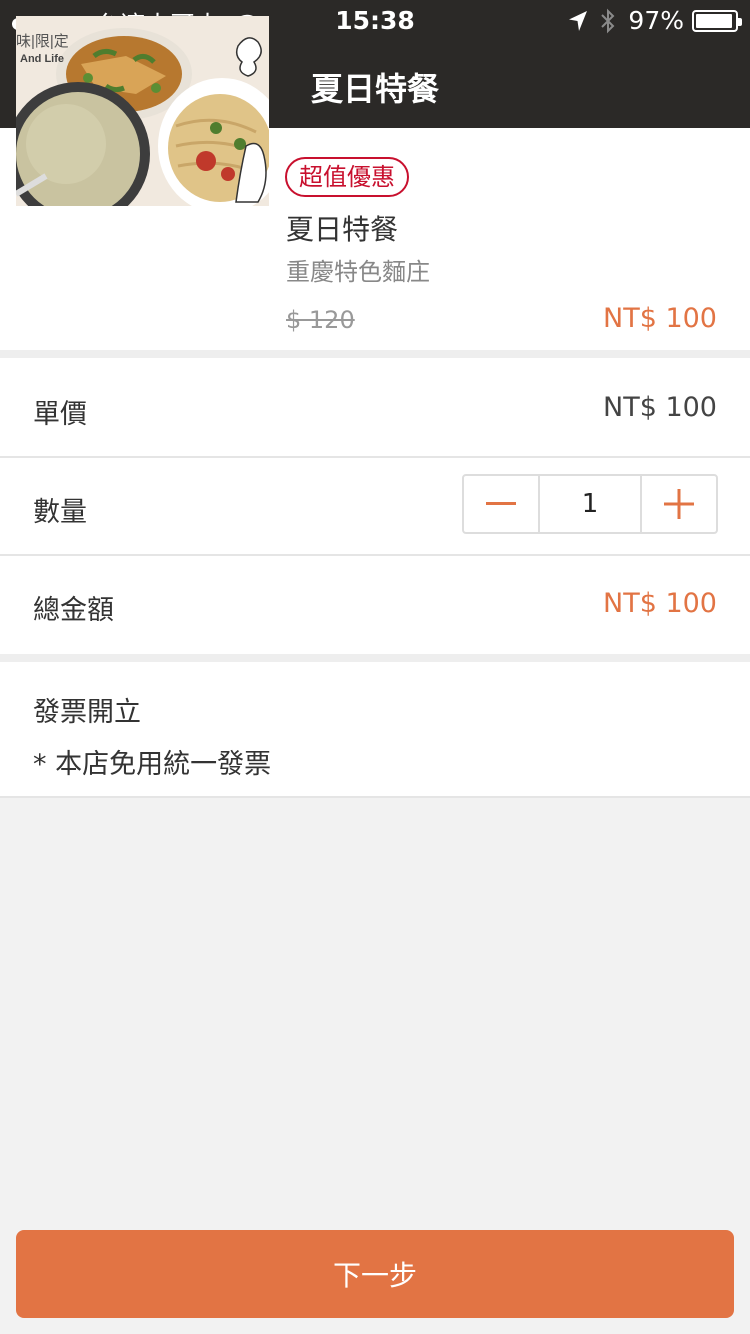 The image size is (750, 1334). What do you see at coordinates (660, 407) in the screenshot?
I see `unit-price-value: NT$ 100` at bounding box center [660, 407].